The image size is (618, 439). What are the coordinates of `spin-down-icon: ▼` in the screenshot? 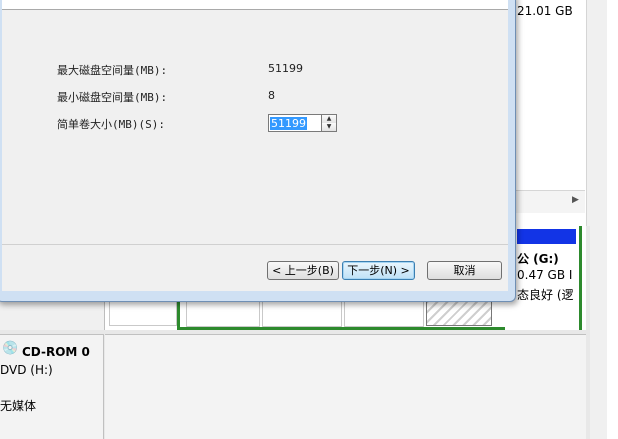 It's located at (329, 127).